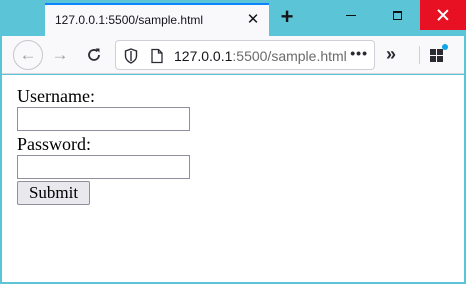  I want to click on maximize-icon, so click(397, 15).